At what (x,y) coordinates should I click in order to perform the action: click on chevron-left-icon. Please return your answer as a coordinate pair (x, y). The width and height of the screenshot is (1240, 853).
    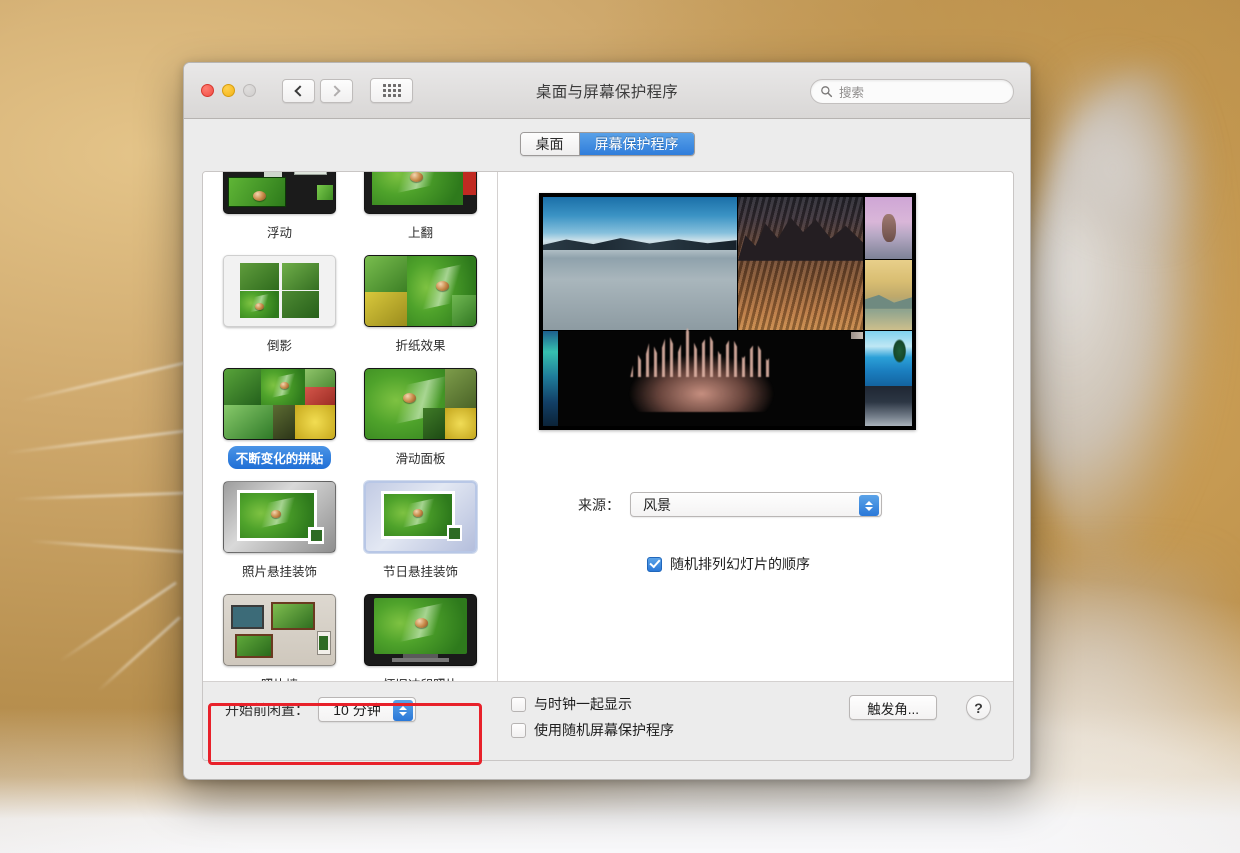
    Looking at the image, I should click on (300, 90).